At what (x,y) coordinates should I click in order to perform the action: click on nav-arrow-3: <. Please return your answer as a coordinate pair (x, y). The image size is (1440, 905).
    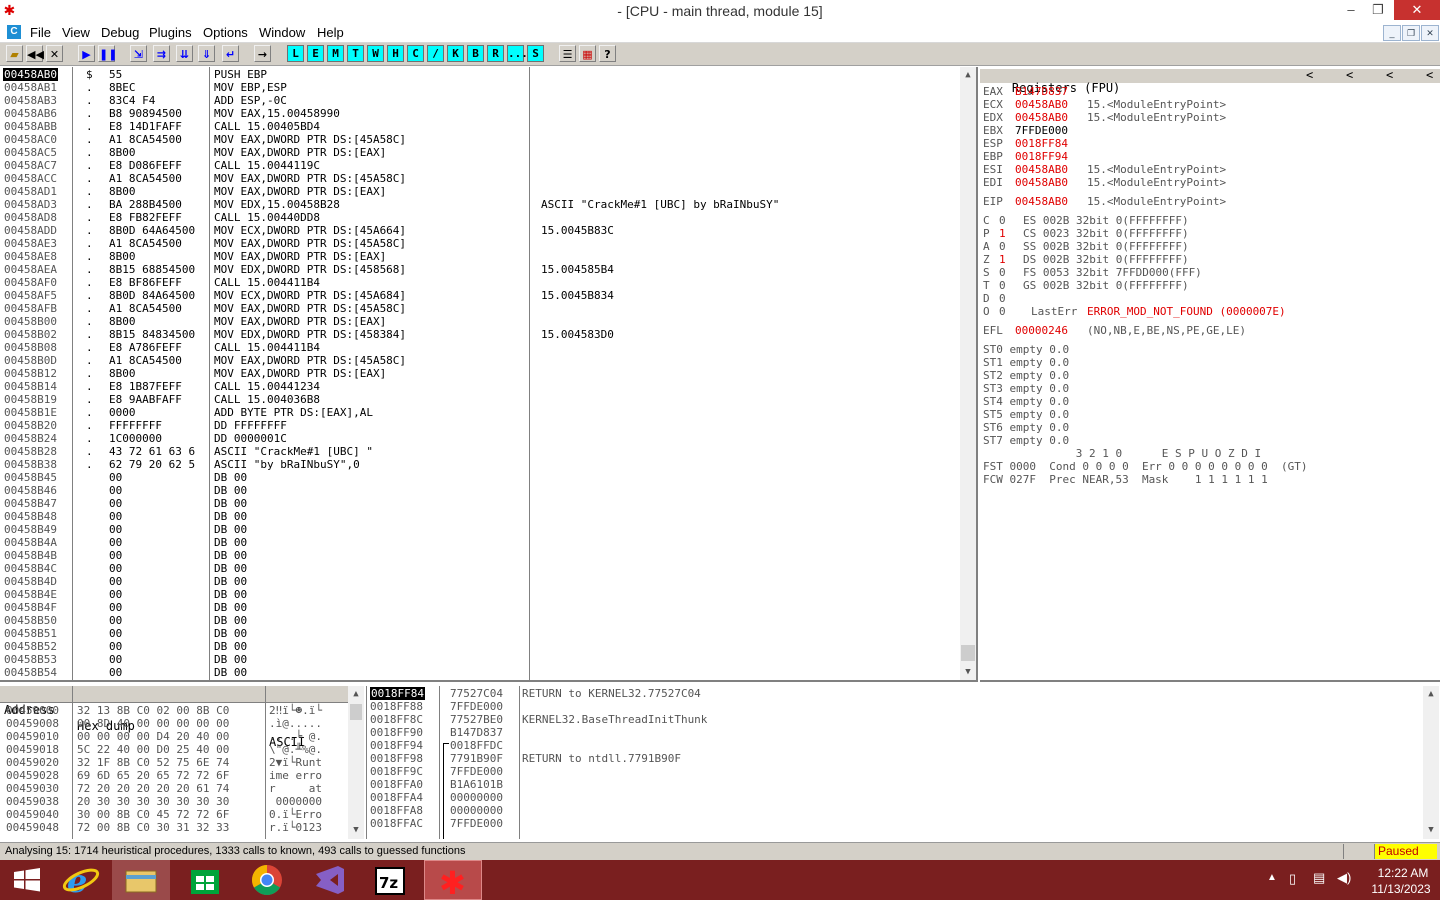
    Looking at the image, I should click on (1389, 75).